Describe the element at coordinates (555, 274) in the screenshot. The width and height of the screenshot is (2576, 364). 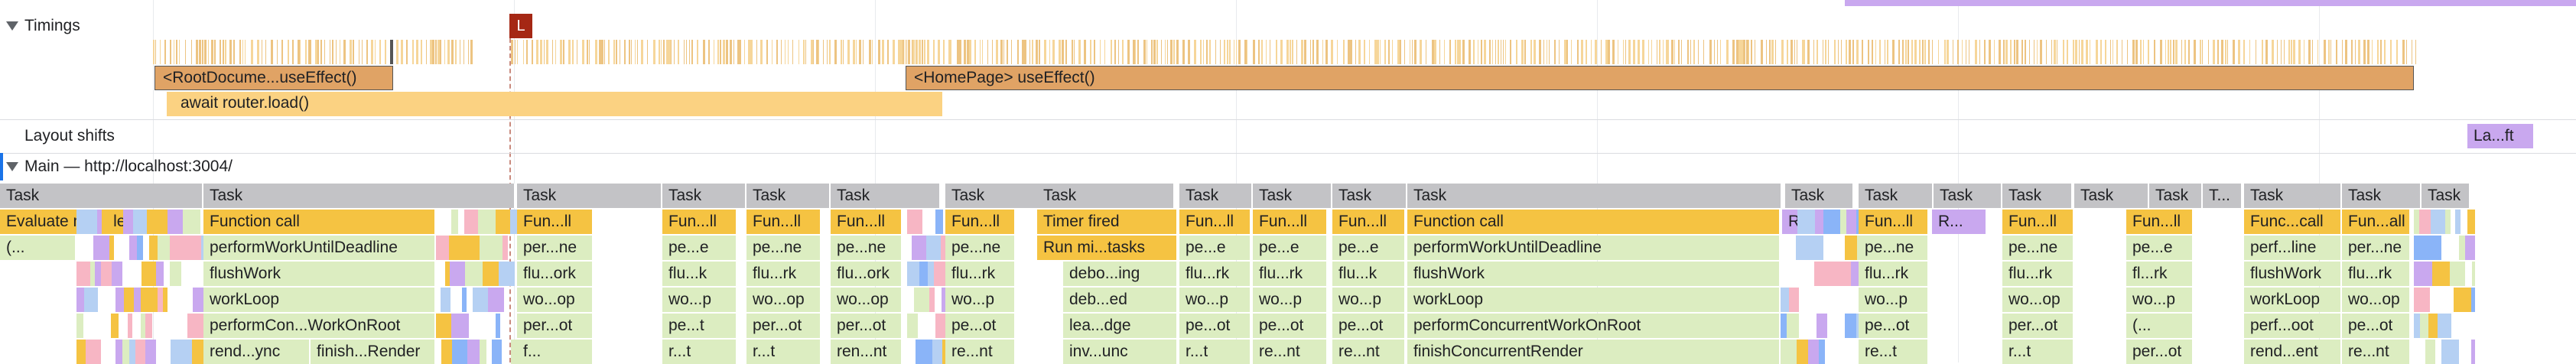
I see `flame-call: flu...ork` at that location.